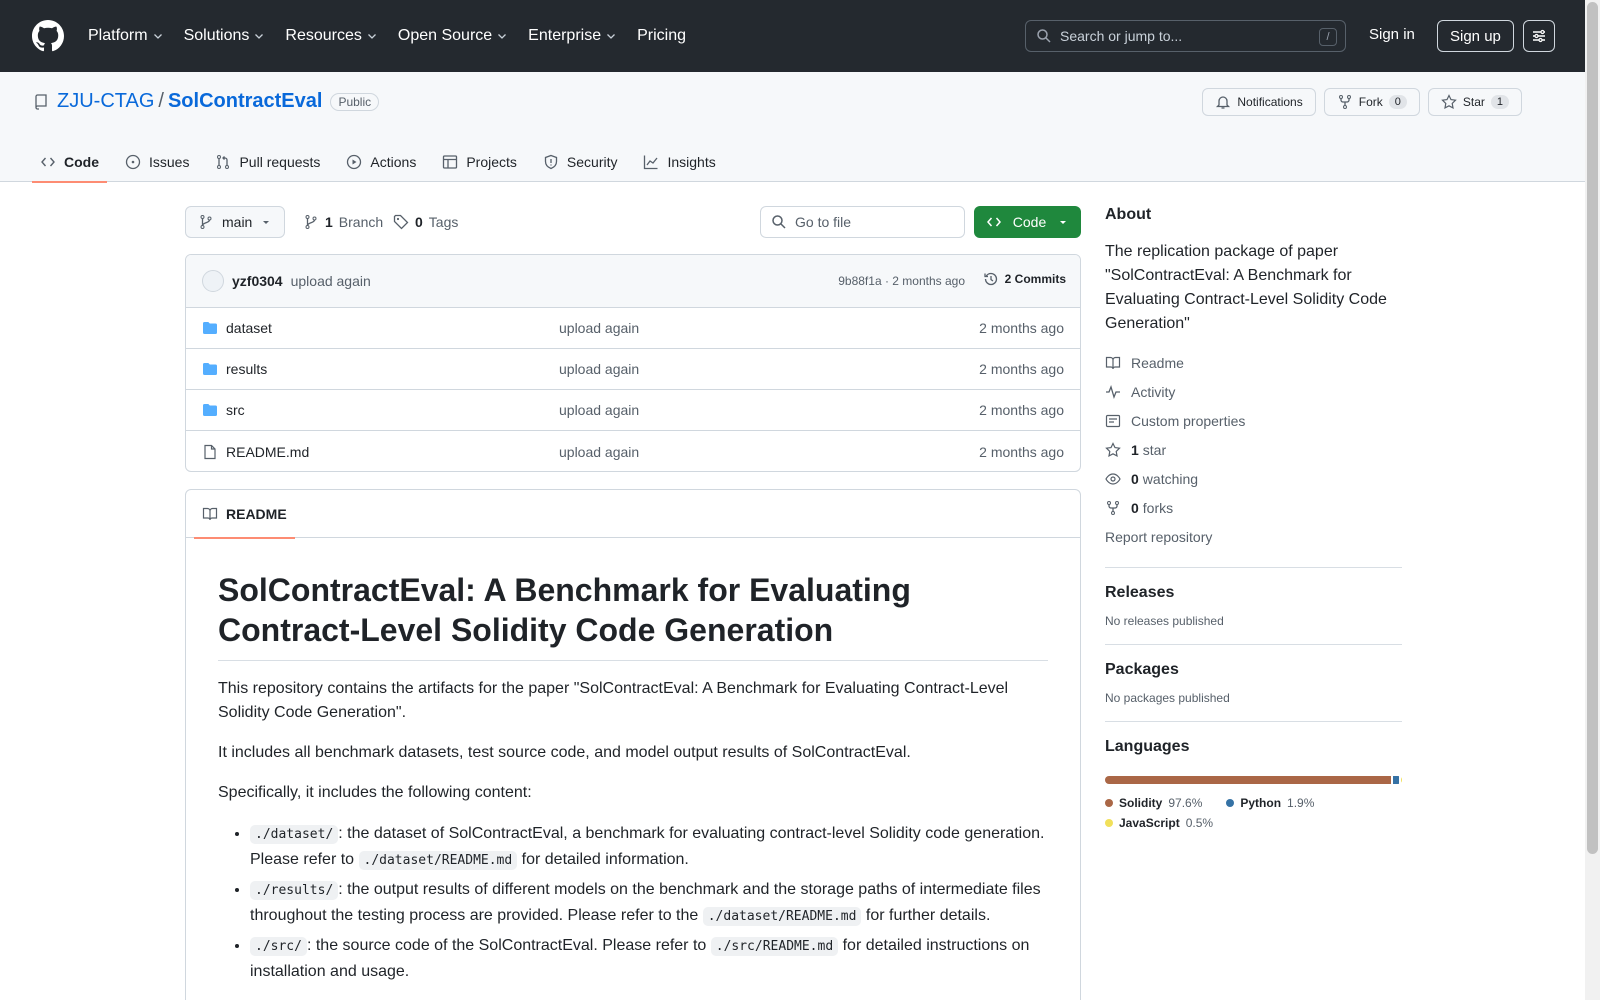  What do you see at coordinates (580, 162) in the screenshot?
I see `tab-security: Security` at bounding box center [580, 162].